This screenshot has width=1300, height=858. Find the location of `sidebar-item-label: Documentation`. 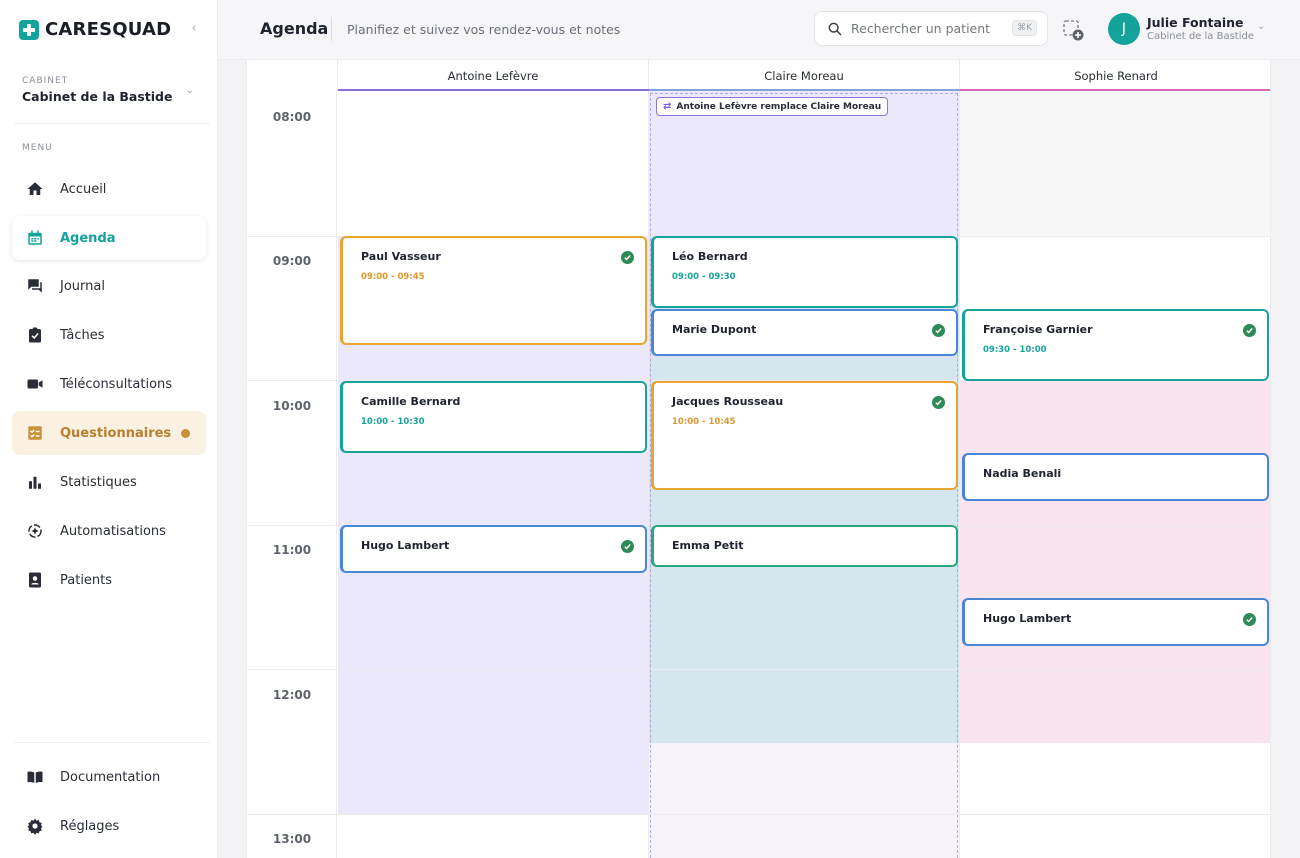

sidebar-item-label: Documentation is located at coordinates (110, 777).